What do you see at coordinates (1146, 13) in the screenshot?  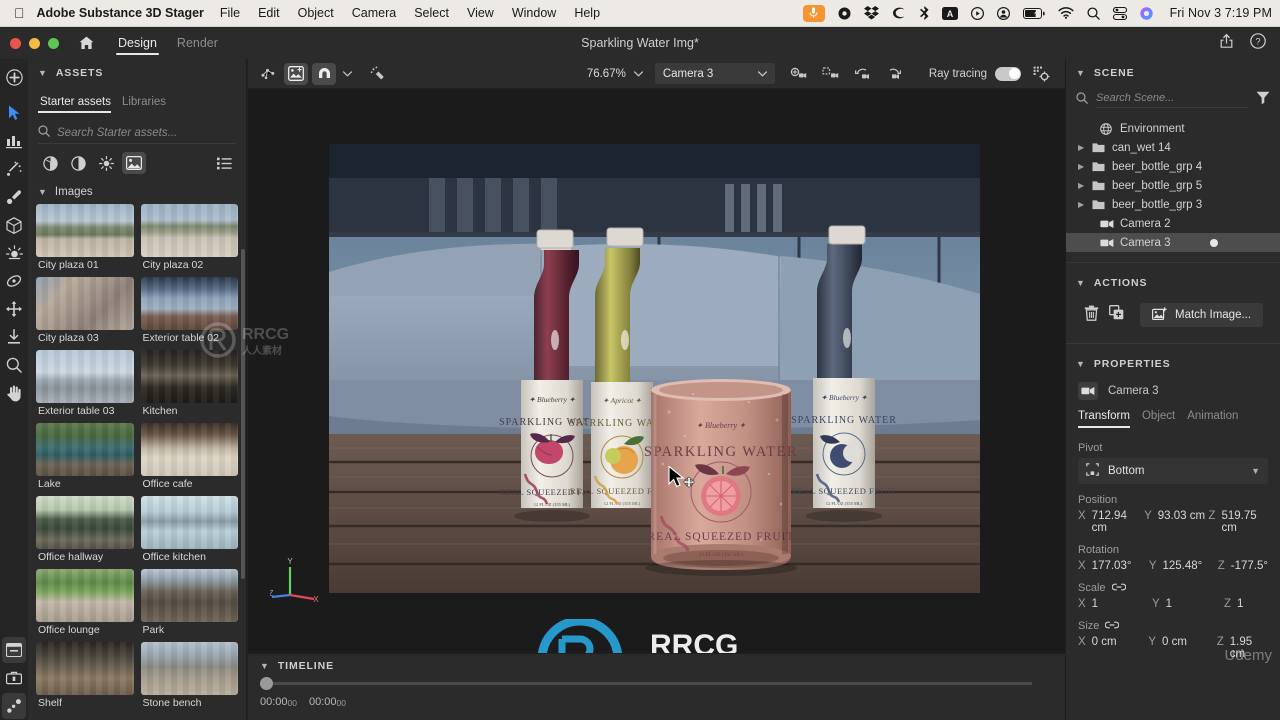 I see `siri-icon` at bounding box center [1146, 13].